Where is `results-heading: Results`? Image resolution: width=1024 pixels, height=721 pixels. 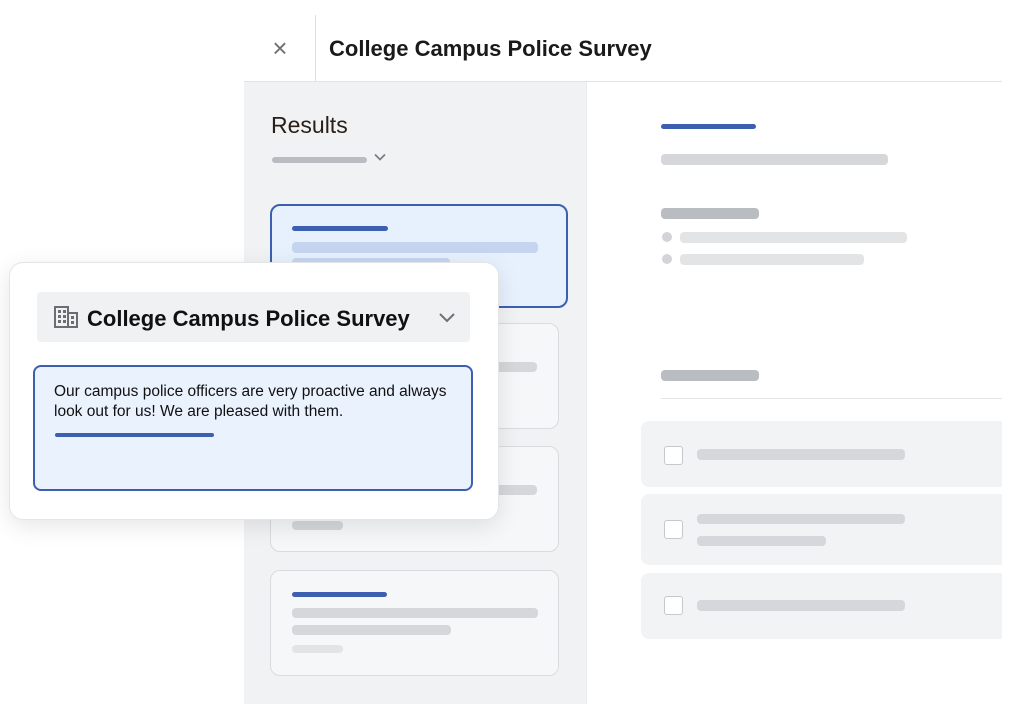 results-heading: Results is located at coordinates (309, 125).